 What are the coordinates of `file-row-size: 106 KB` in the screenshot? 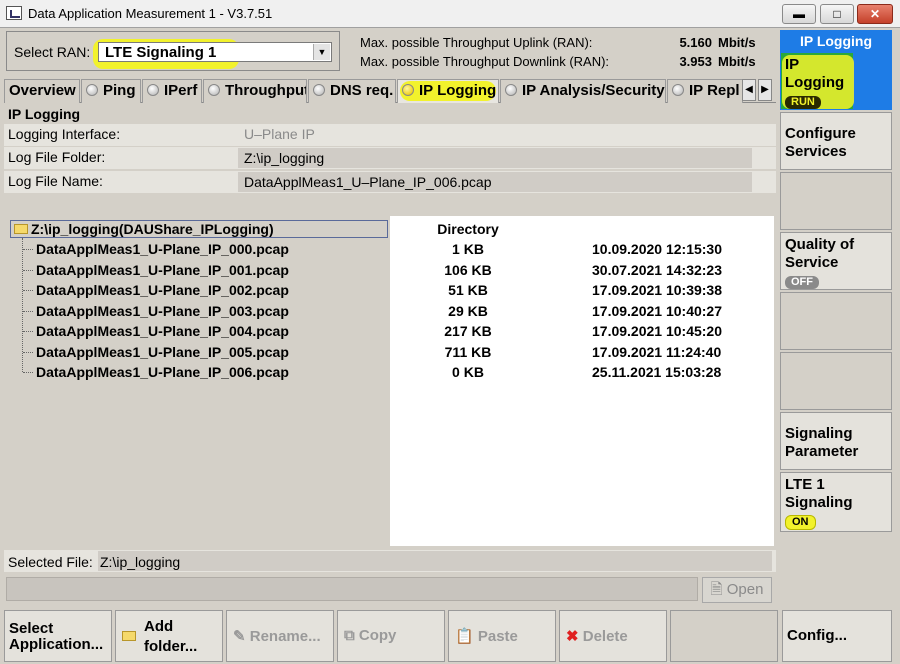 It's located at (468, 270).